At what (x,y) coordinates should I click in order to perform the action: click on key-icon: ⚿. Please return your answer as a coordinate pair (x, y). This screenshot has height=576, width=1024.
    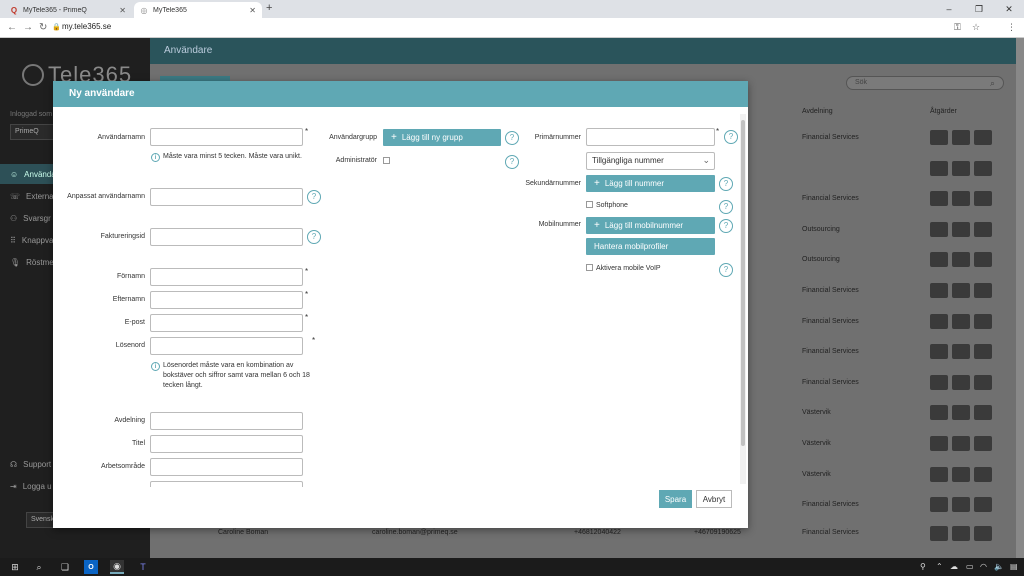
    Looking at the image, I should click on (957, 27).